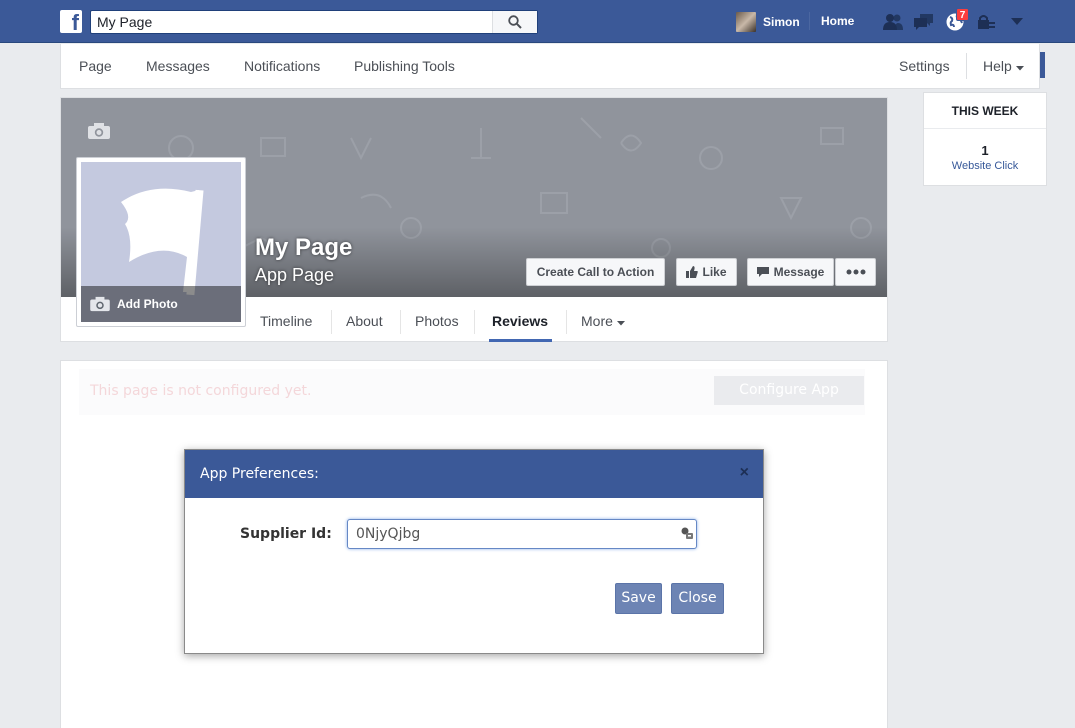 The image size is (1075, 728). Describe the element at coordinates (997, 66) in the screenshot. I see `nav-help-label: Help` at that location.